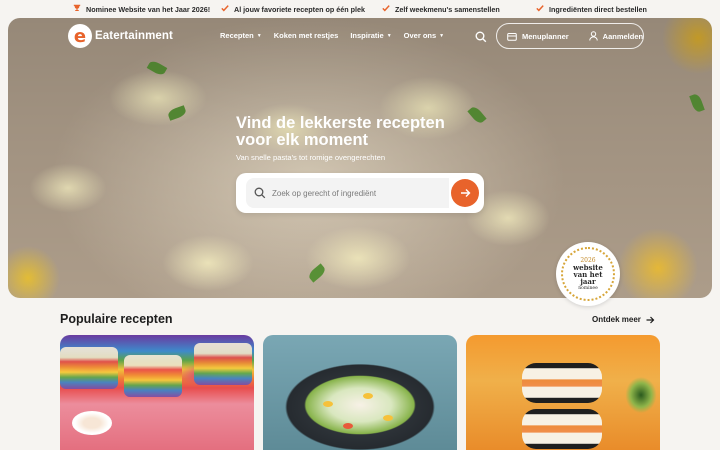 The width and height of the screenshot is (720, 450). Describe the element at coordinates (588, 288) in the screenshot. I see `badge-foot: nominee` at that location.